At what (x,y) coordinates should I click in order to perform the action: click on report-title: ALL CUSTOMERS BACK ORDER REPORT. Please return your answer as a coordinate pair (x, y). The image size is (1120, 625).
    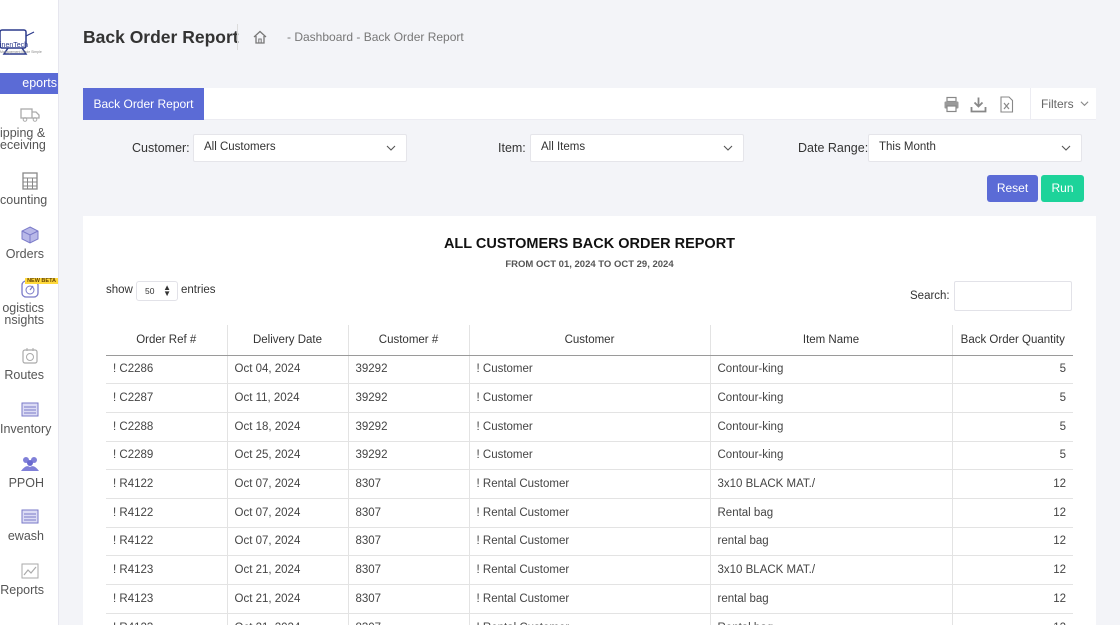
    Looking at the image, I should click on (589, 244).